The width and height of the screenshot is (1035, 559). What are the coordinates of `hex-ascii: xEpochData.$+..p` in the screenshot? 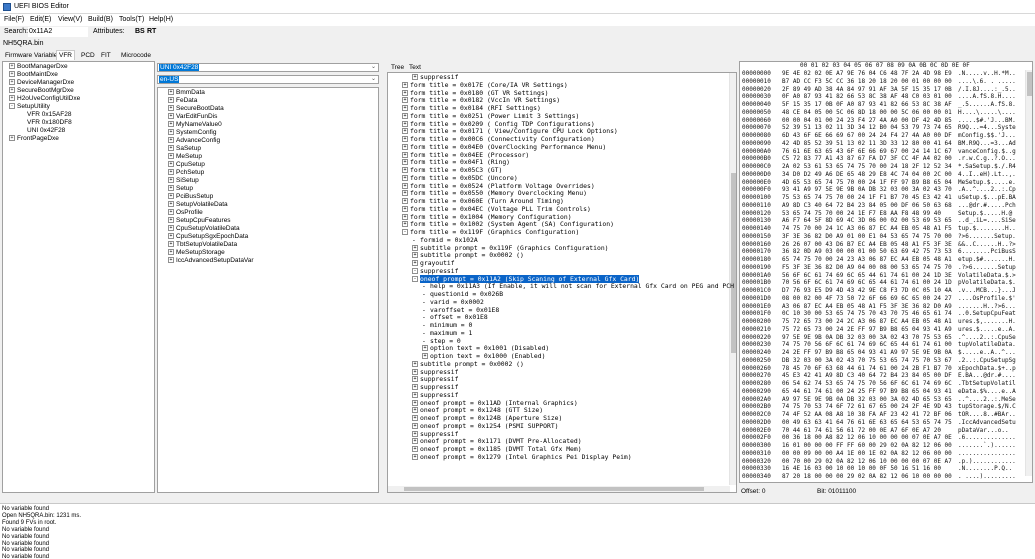 It's located at (987, 369).